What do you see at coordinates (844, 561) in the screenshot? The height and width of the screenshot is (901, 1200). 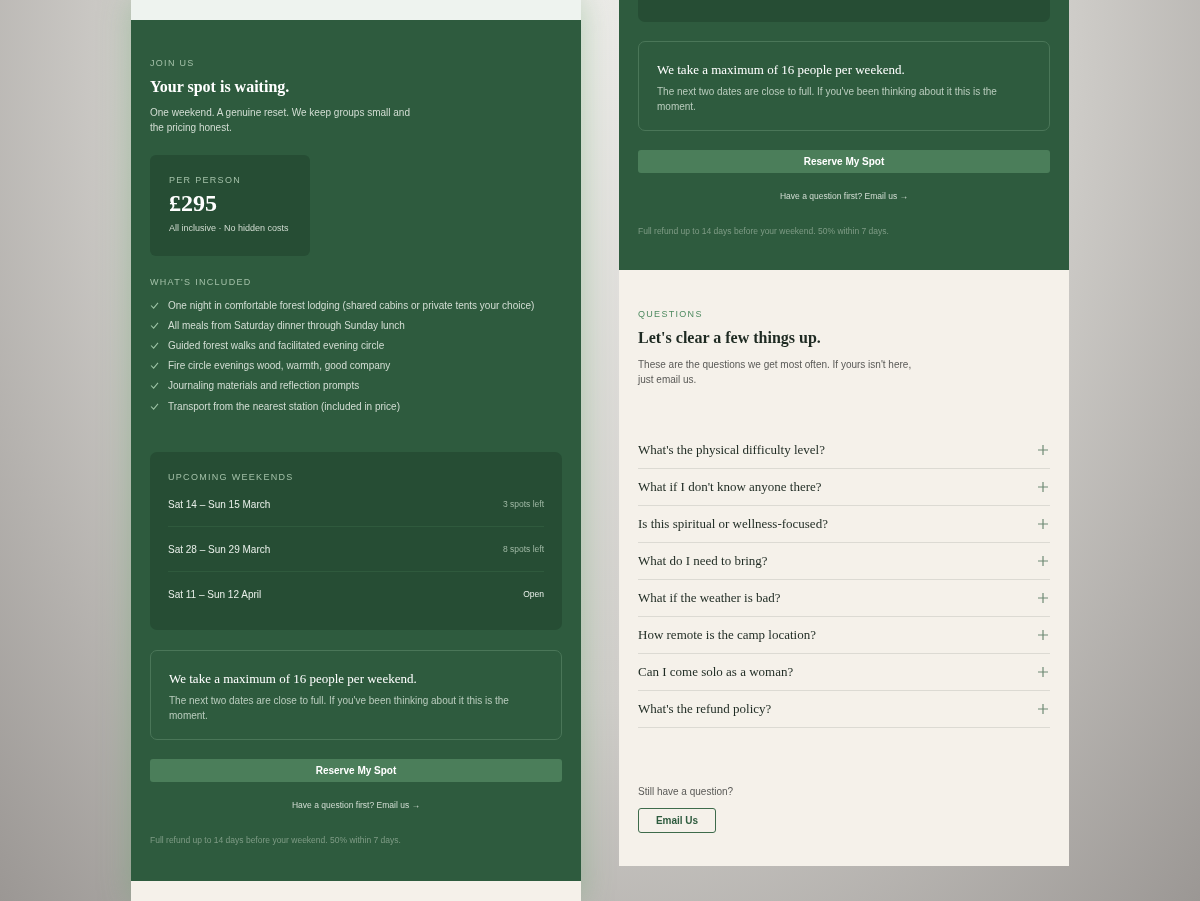 I see `faq-item: What do I need to bring?` at bounding box center [844, 561].